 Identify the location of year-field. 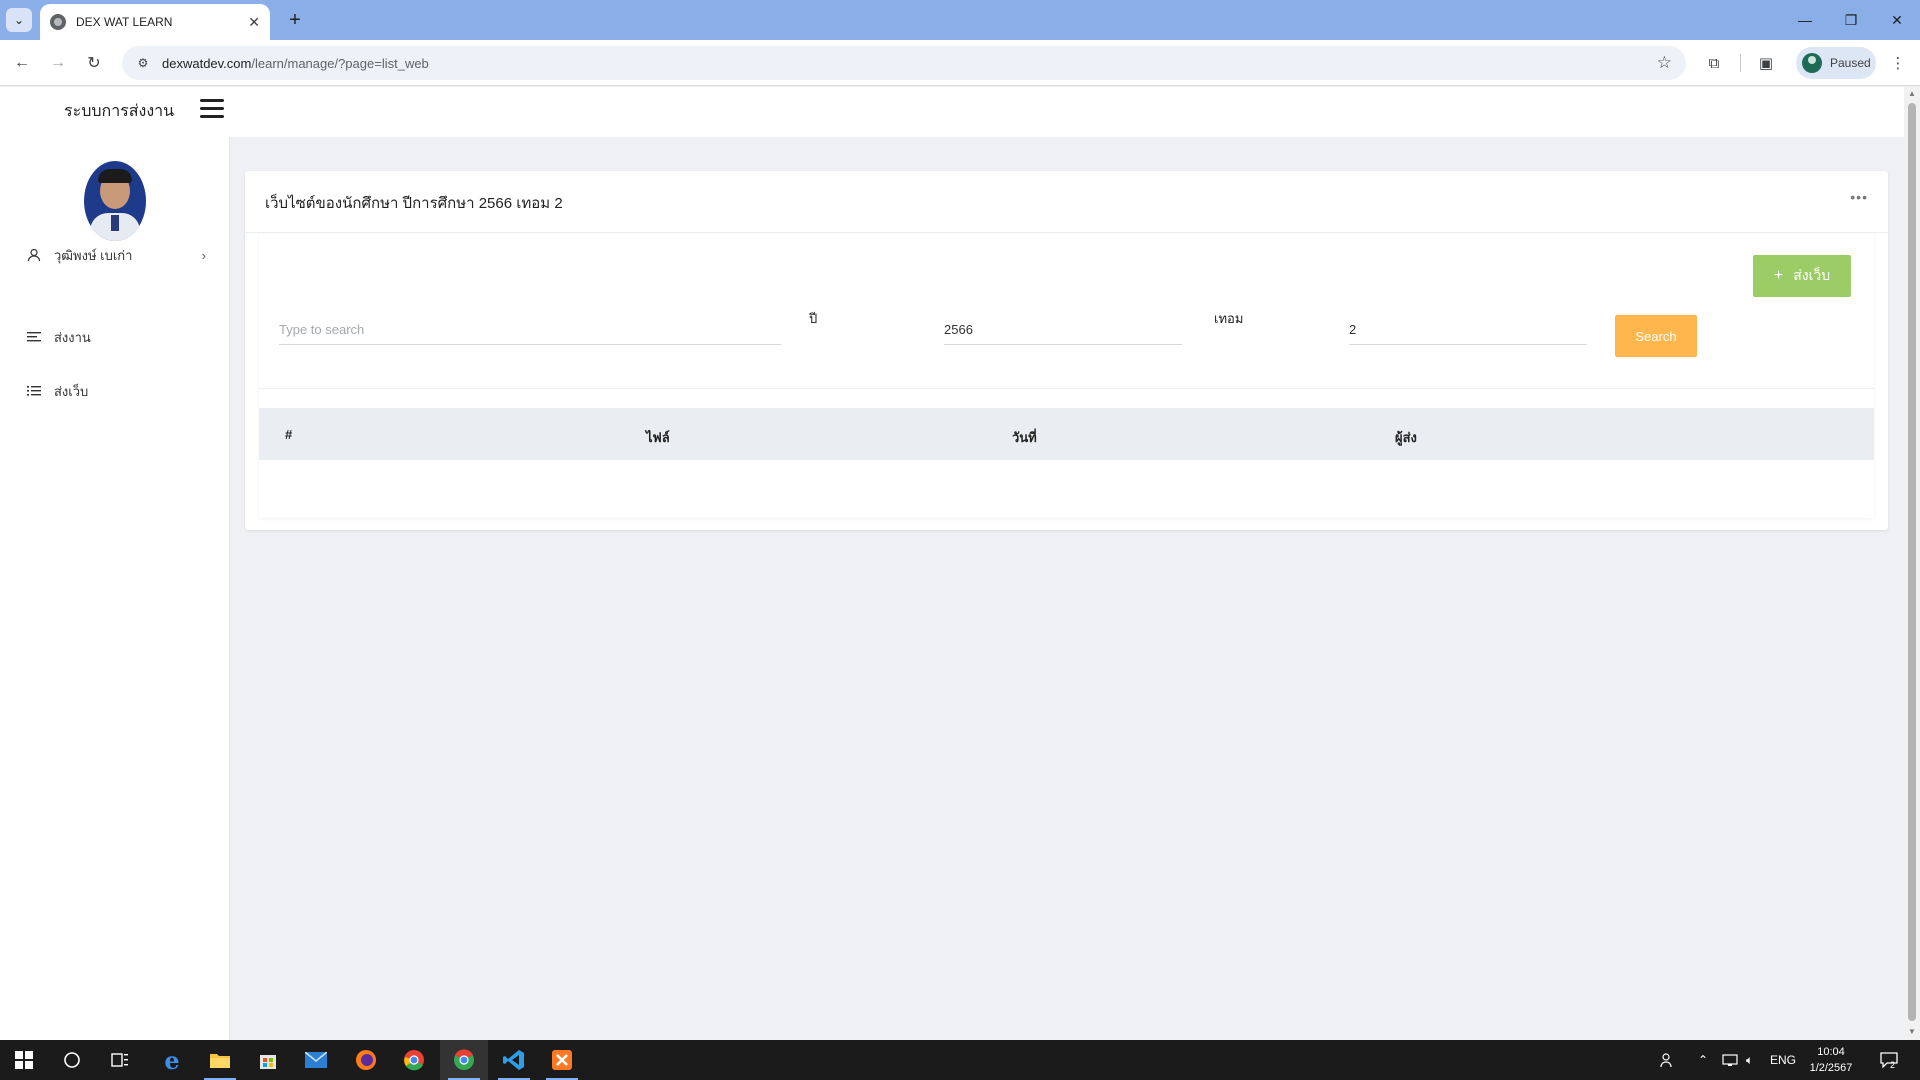
(1063, 330).